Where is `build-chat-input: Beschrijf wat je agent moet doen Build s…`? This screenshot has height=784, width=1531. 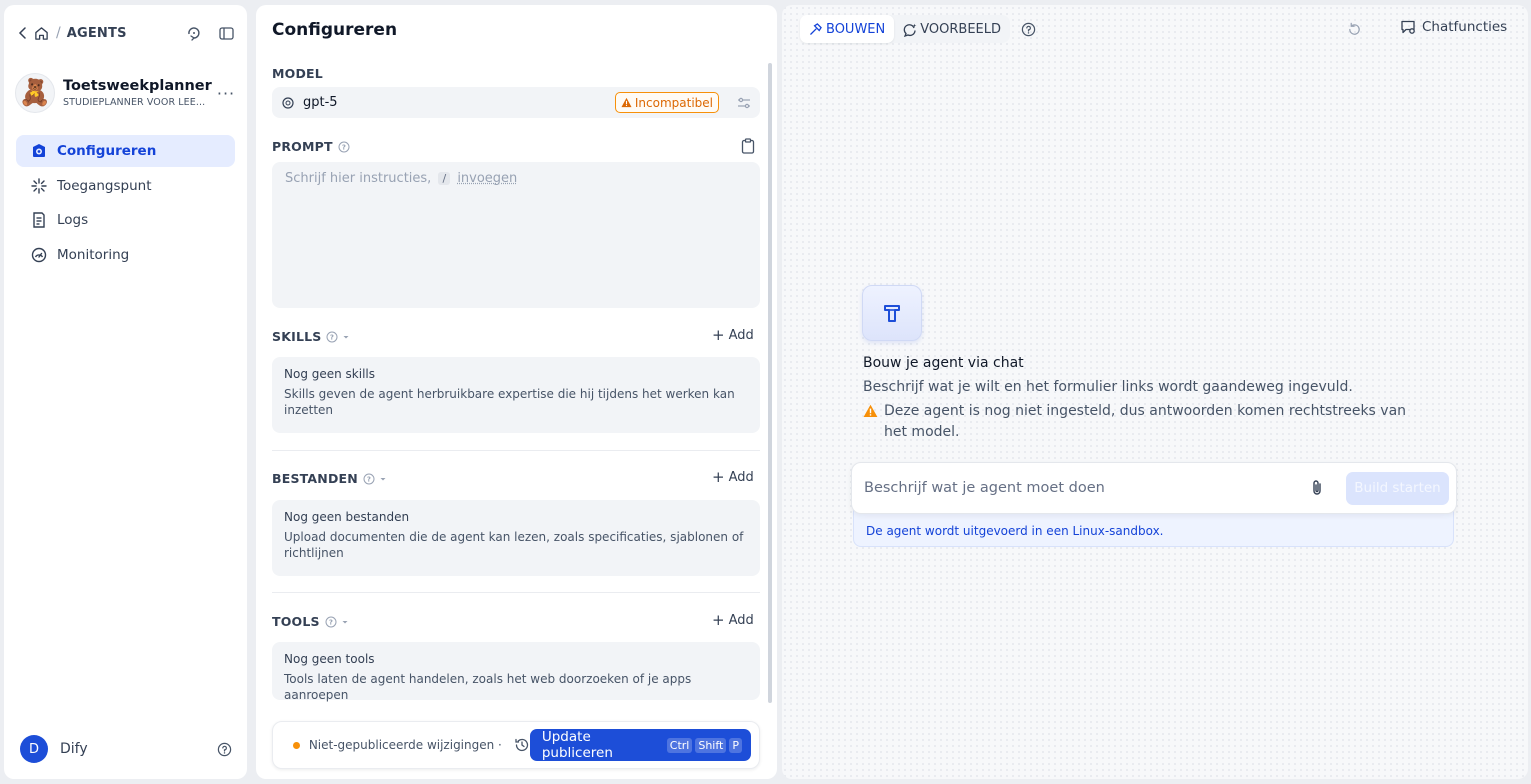
build-chat-input: Beschrijf wat je agent moet doen Build s… is located at coordinates (1154, 488).